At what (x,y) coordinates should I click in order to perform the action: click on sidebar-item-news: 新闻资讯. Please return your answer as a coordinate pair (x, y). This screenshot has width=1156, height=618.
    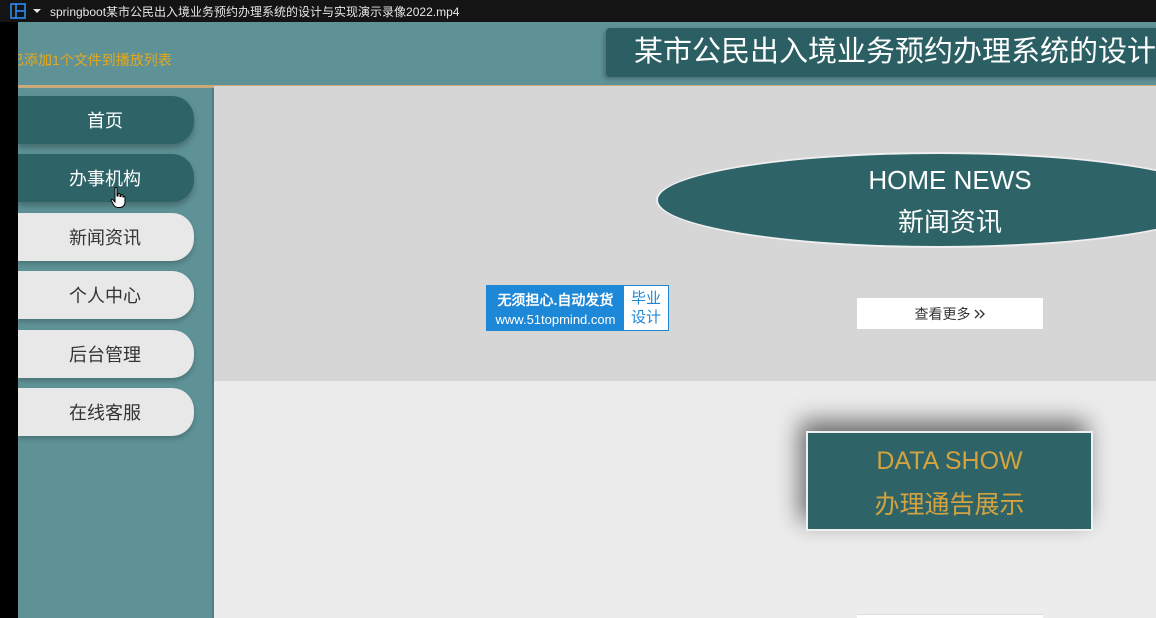
    Looking at the image, I should click on (106, 237).